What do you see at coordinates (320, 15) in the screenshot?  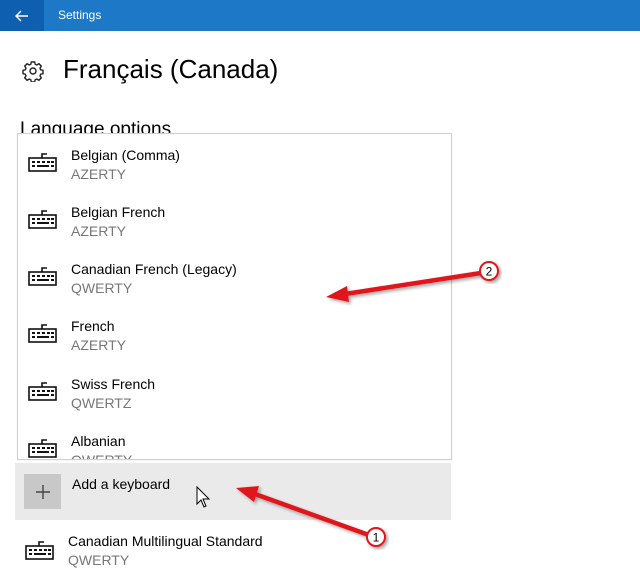 I see `title-bar: Settings` at bounding box center [320, 15].